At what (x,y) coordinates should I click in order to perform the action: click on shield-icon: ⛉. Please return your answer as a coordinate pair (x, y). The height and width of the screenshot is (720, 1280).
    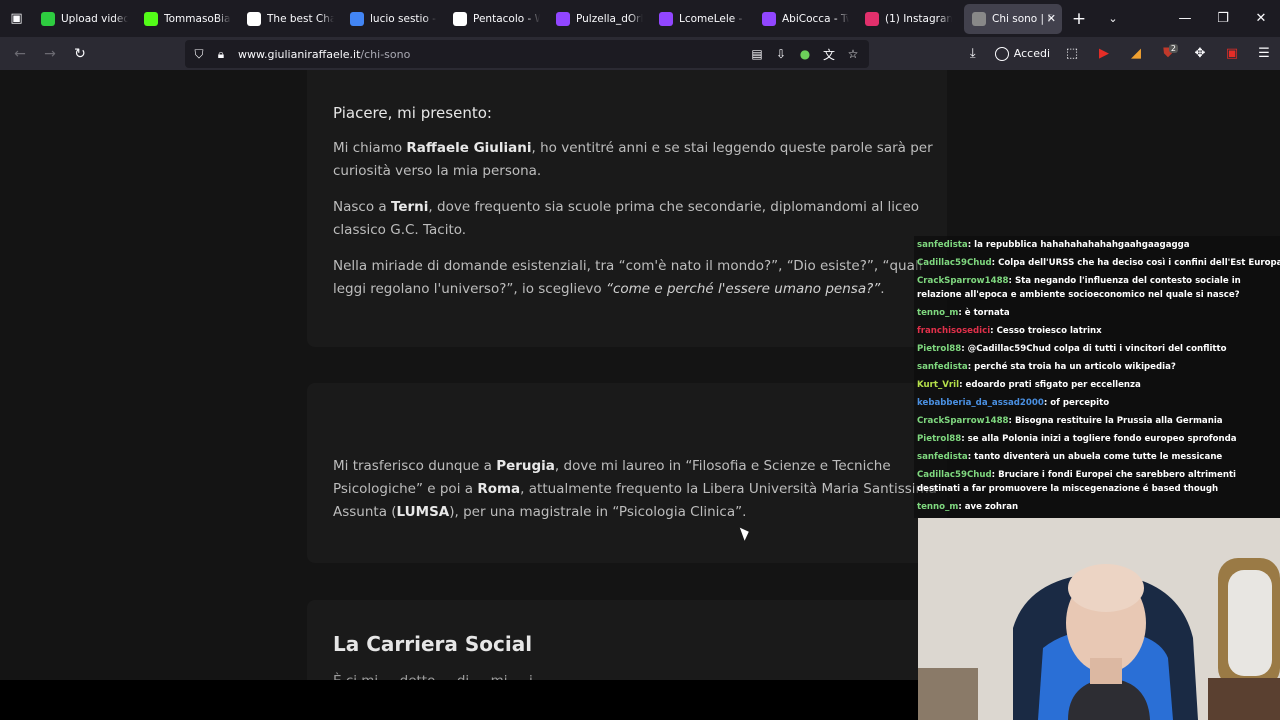
    Looking at the image, I should click on (199, 54).